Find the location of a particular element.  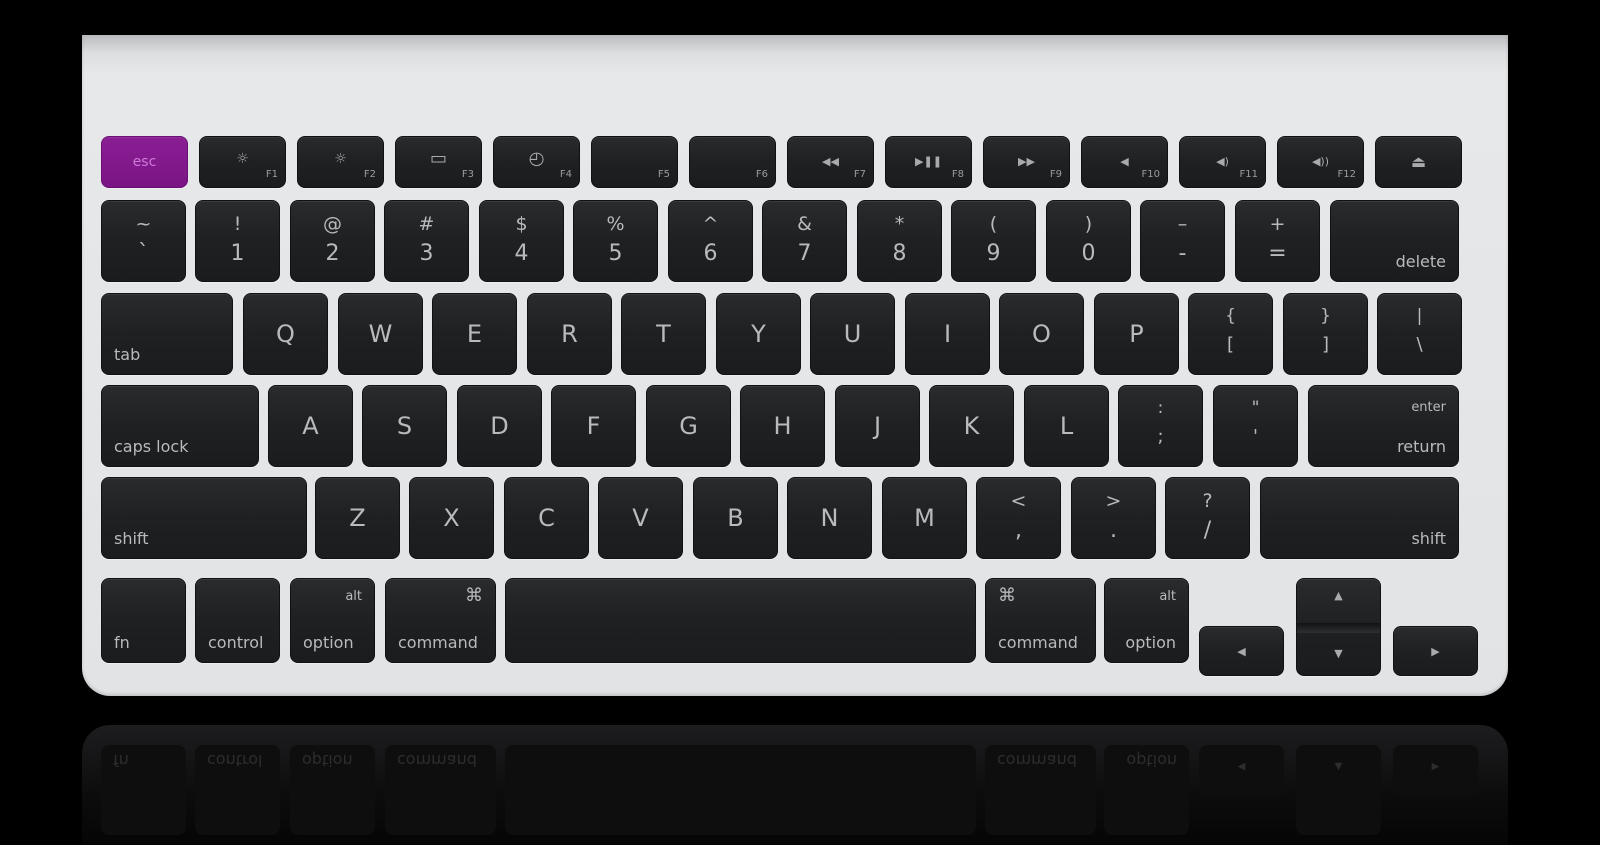

key-primary-symbol: . is located at coordinates (1113, 530).